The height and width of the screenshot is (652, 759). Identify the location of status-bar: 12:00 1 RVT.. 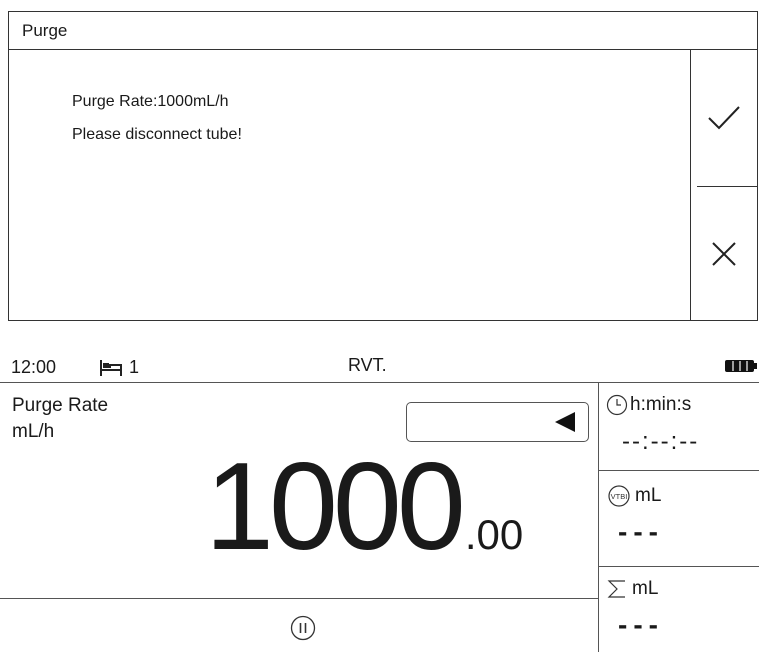
(379, 363).